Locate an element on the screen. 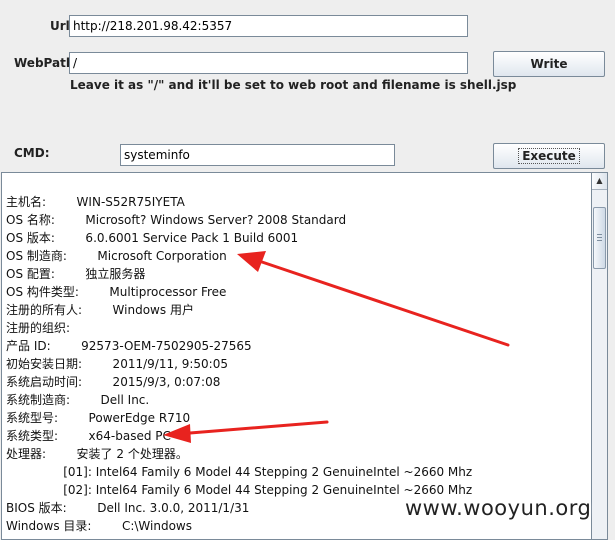  scroll-up-arrow-icon: ▲ is located at coordinates (599, 181).